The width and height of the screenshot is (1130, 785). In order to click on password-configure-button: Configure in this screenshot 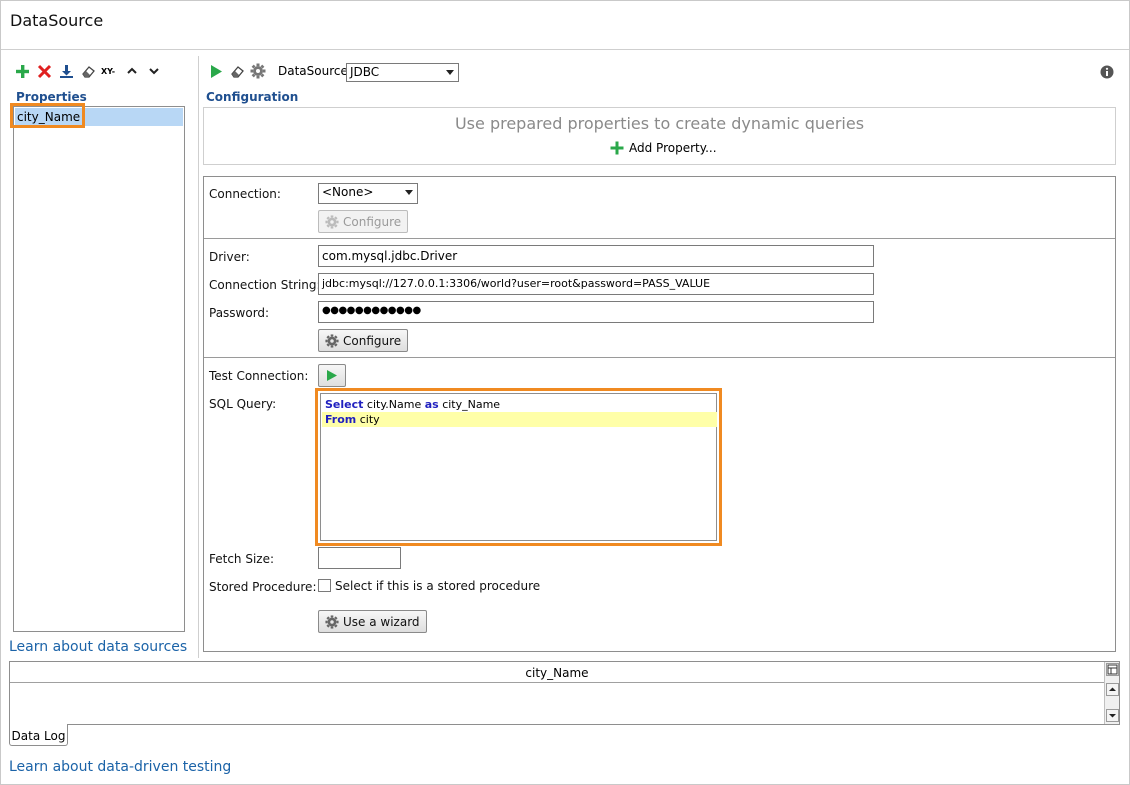, I will do `click(363, 340)`.